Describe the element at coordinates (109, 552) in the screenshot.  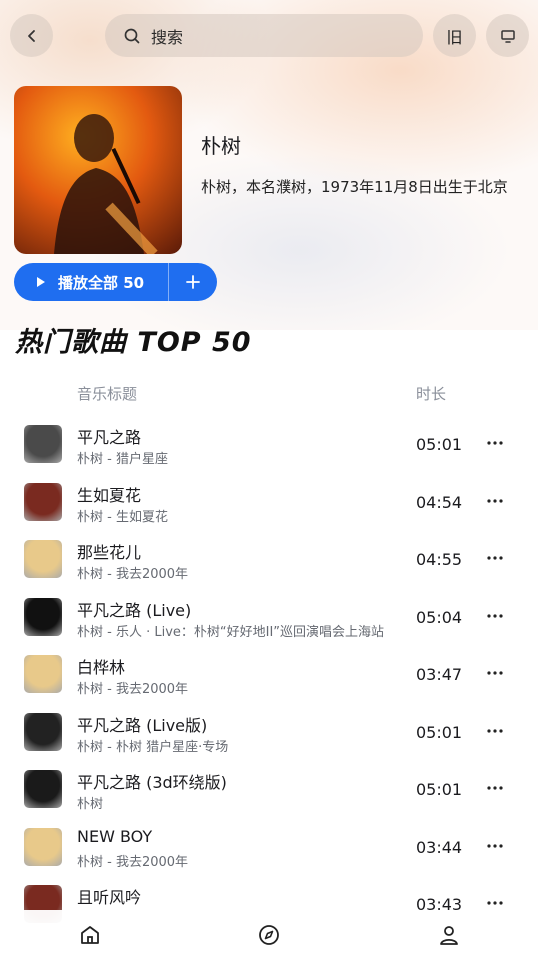
I see `song-title: 那些花儿` at that location.